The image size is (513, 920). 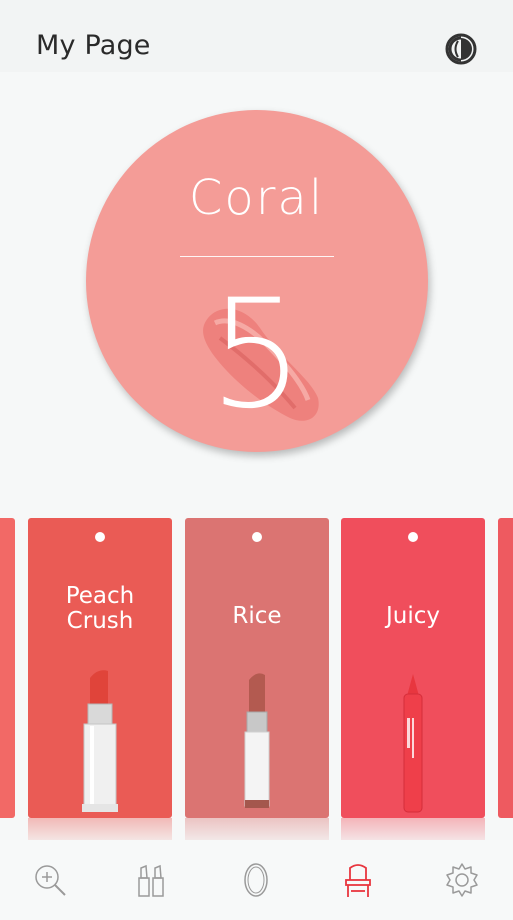 I want to click on lipsticks-icon, so click(x=151, y=880).